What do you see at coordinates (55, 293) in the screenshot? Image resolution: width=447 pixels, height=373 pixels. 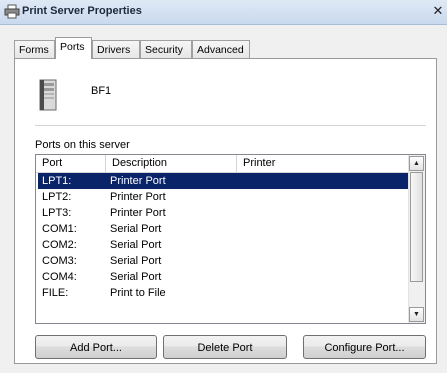 I see `port-cell: FILE:` at bounding box center [55, 293].